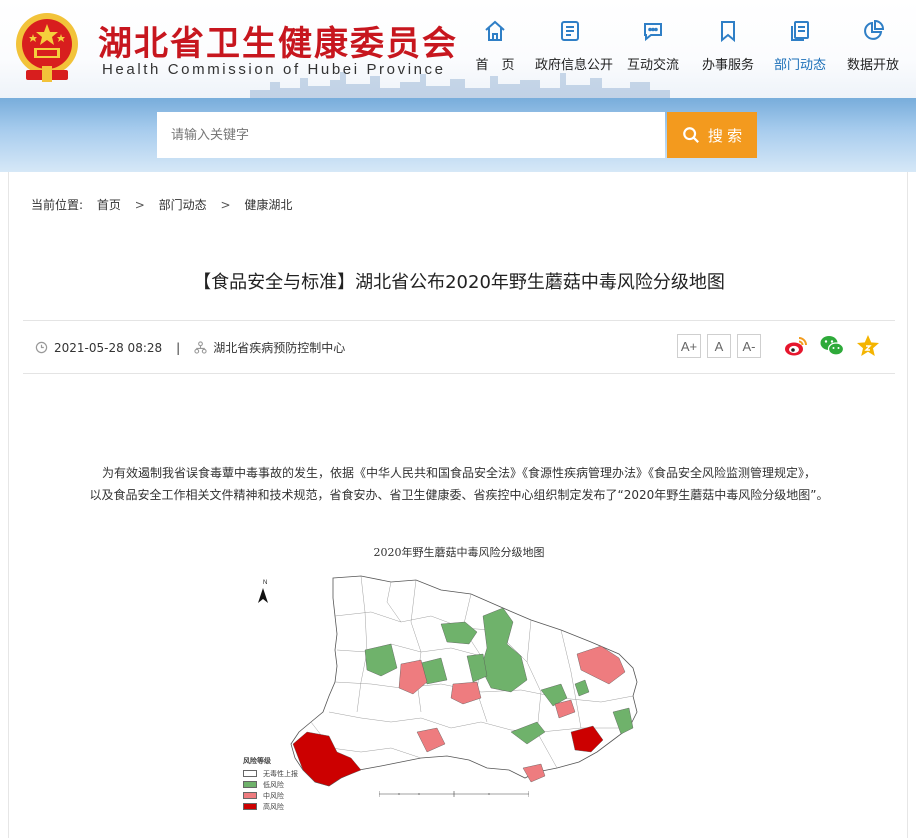 Image resolution: width=916 pixels, height=838 pixels. Describe the element at coordinates (459, 552) in the screenshot. I see `map-title: 2020年野生蘑菇中毒风险分级地图` at that location.